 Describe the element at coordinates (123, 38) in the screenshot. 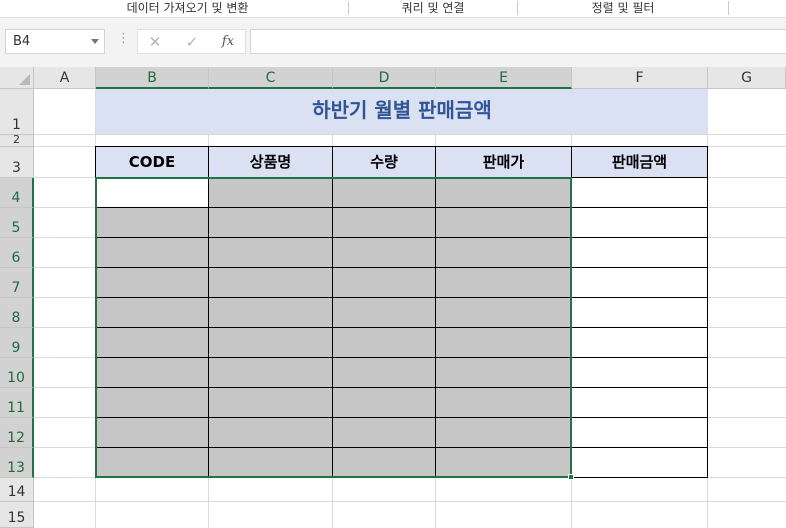

I see `more-vertical-icon: ⋮` at that location.